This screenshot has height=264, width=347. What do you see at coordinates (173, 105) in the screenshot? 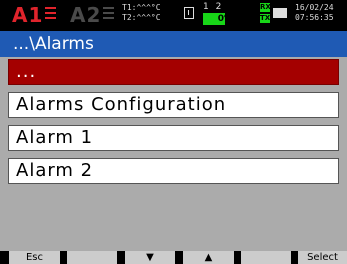
I see `menu-item-alarms-configuration: Alarms Configuration` at bounding box center [173, 105].